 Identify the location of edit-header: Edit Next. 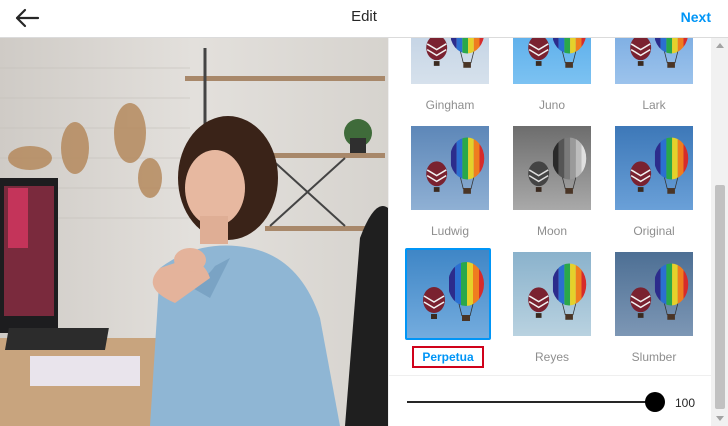
(364, 19).